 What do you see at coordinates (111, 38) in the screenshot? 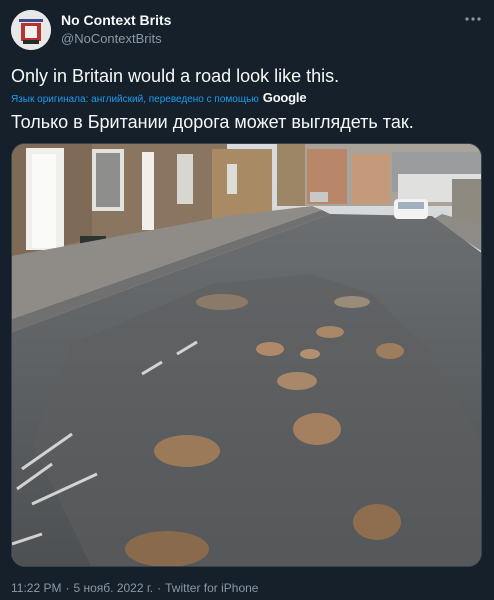
I see `author-handle: @NoContextBrits` at bounding box center [111, 38].